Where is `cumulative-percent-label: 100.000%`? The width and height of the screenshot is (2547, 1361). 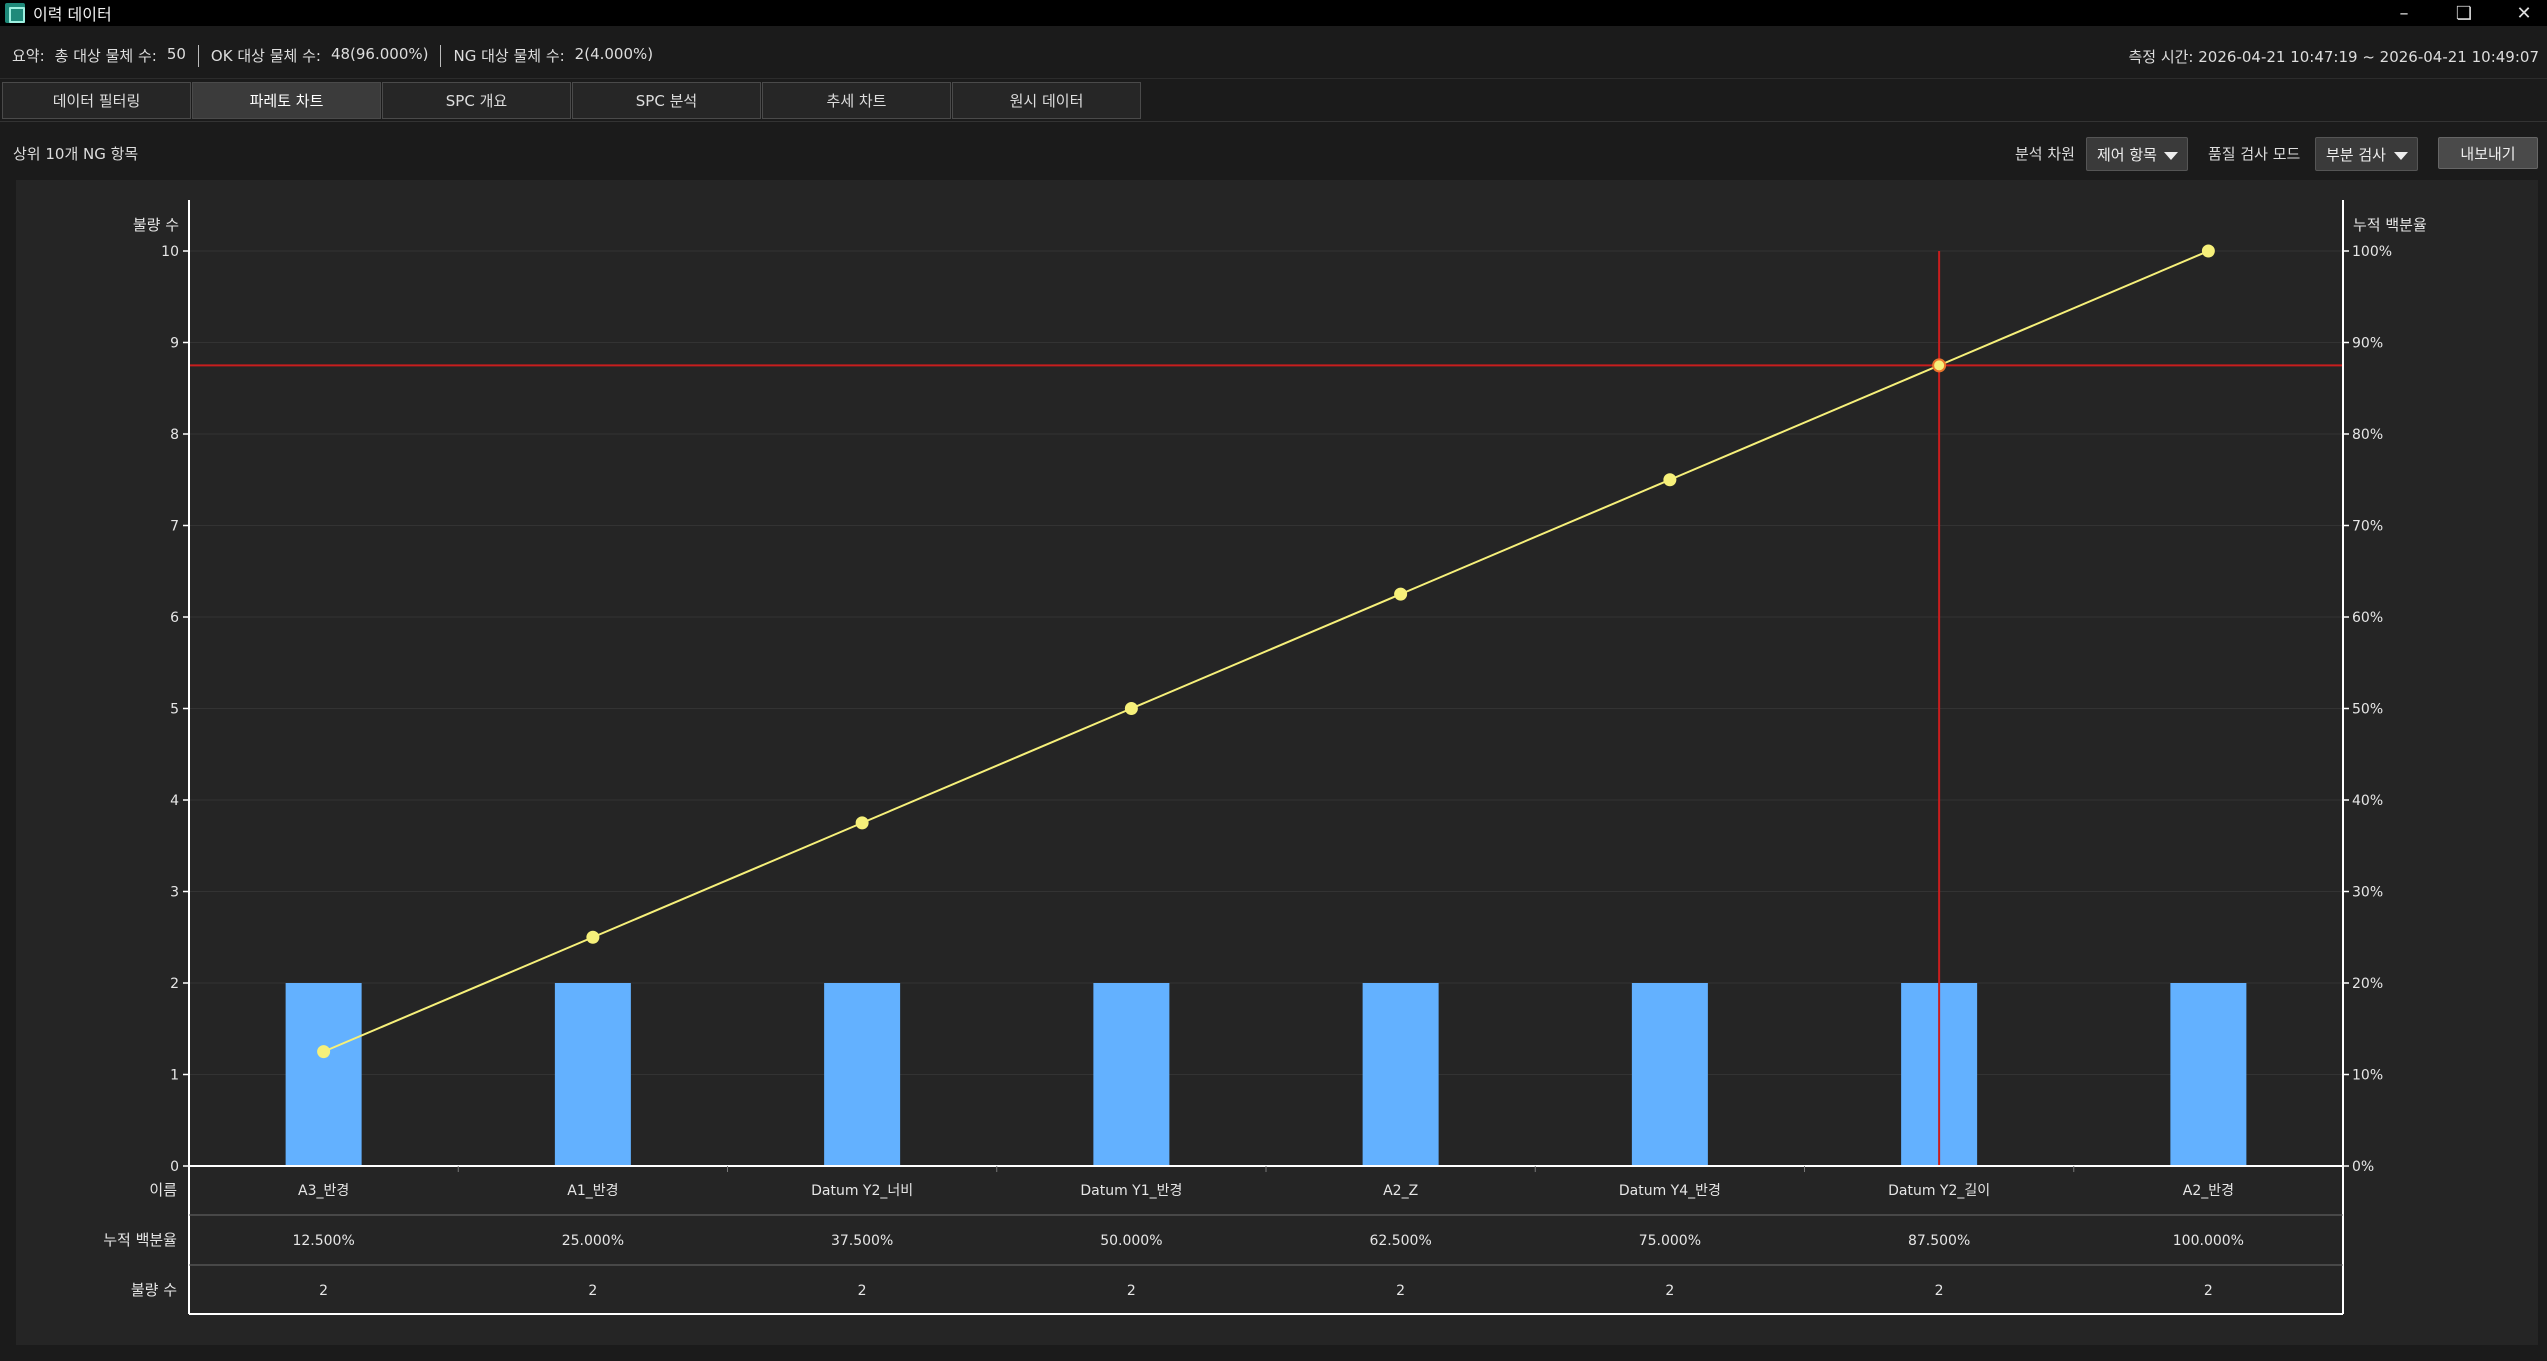
cumulative-percent-label: 100.000% is located at coordinates (2208, 1241).